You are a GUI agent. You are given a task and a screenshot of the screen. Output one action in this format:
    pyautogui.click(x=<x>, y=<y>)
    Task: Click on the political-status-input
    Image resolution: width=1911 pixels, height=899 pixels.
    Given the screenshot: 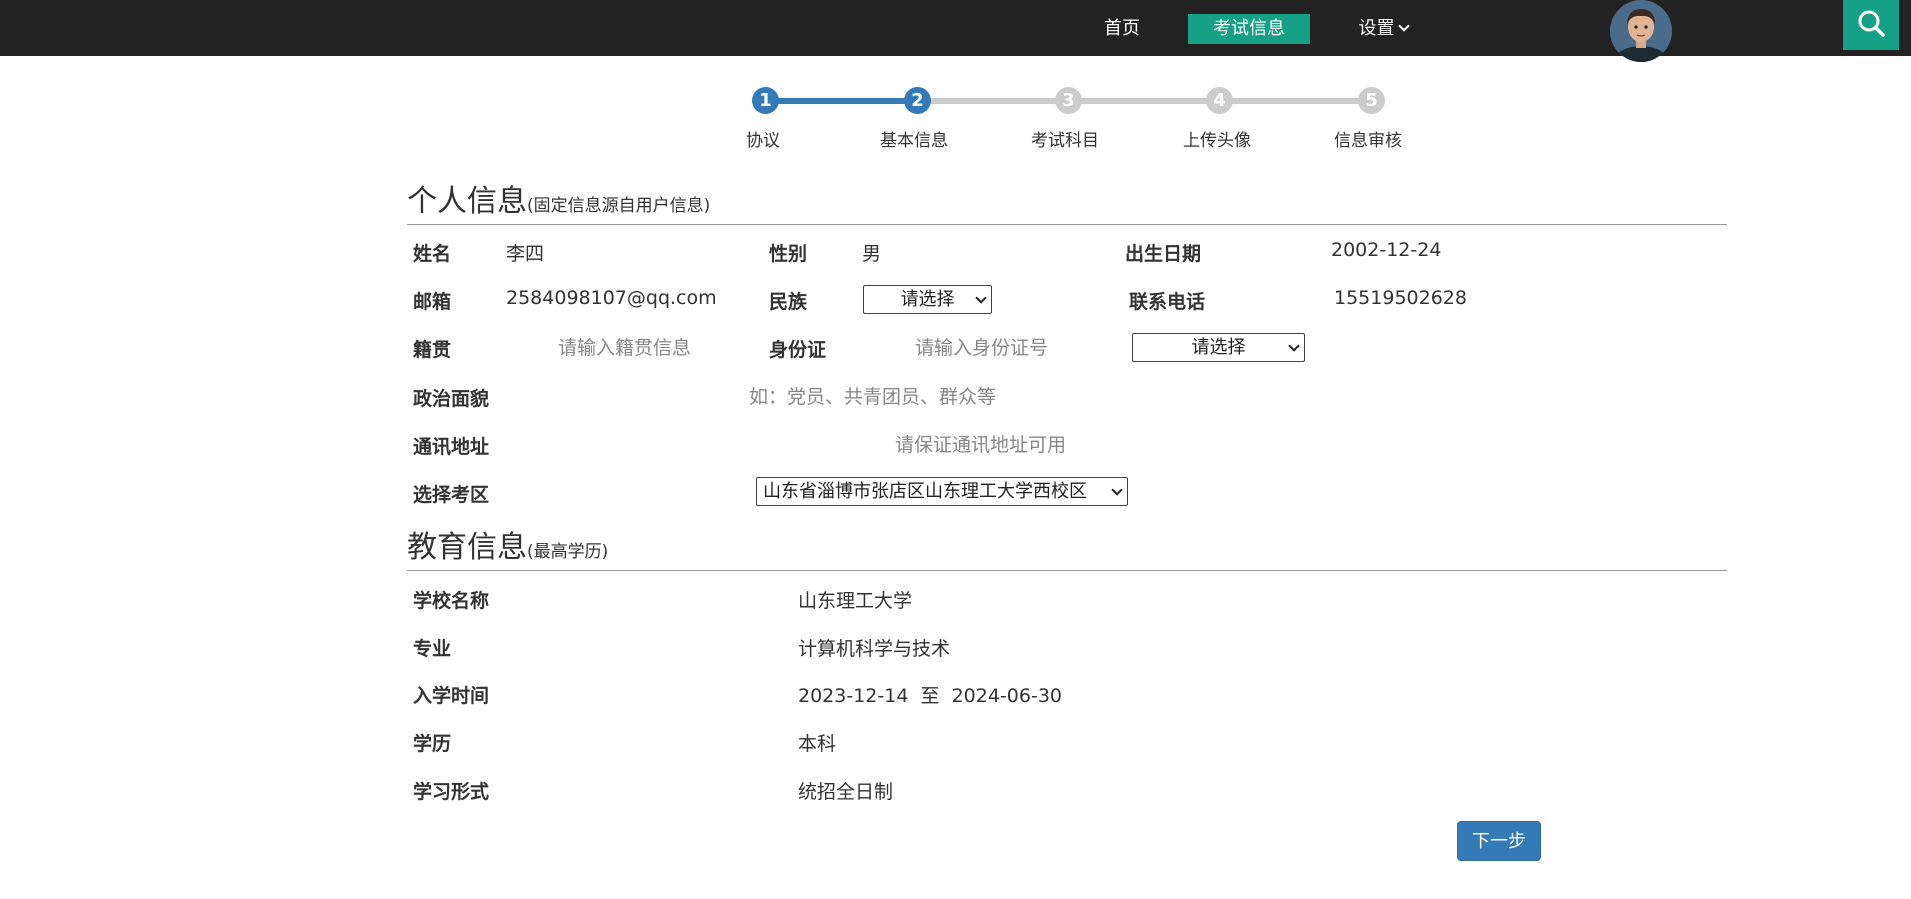 What is the action you would take?
    pyautogui.click(x=881, y=397)
    